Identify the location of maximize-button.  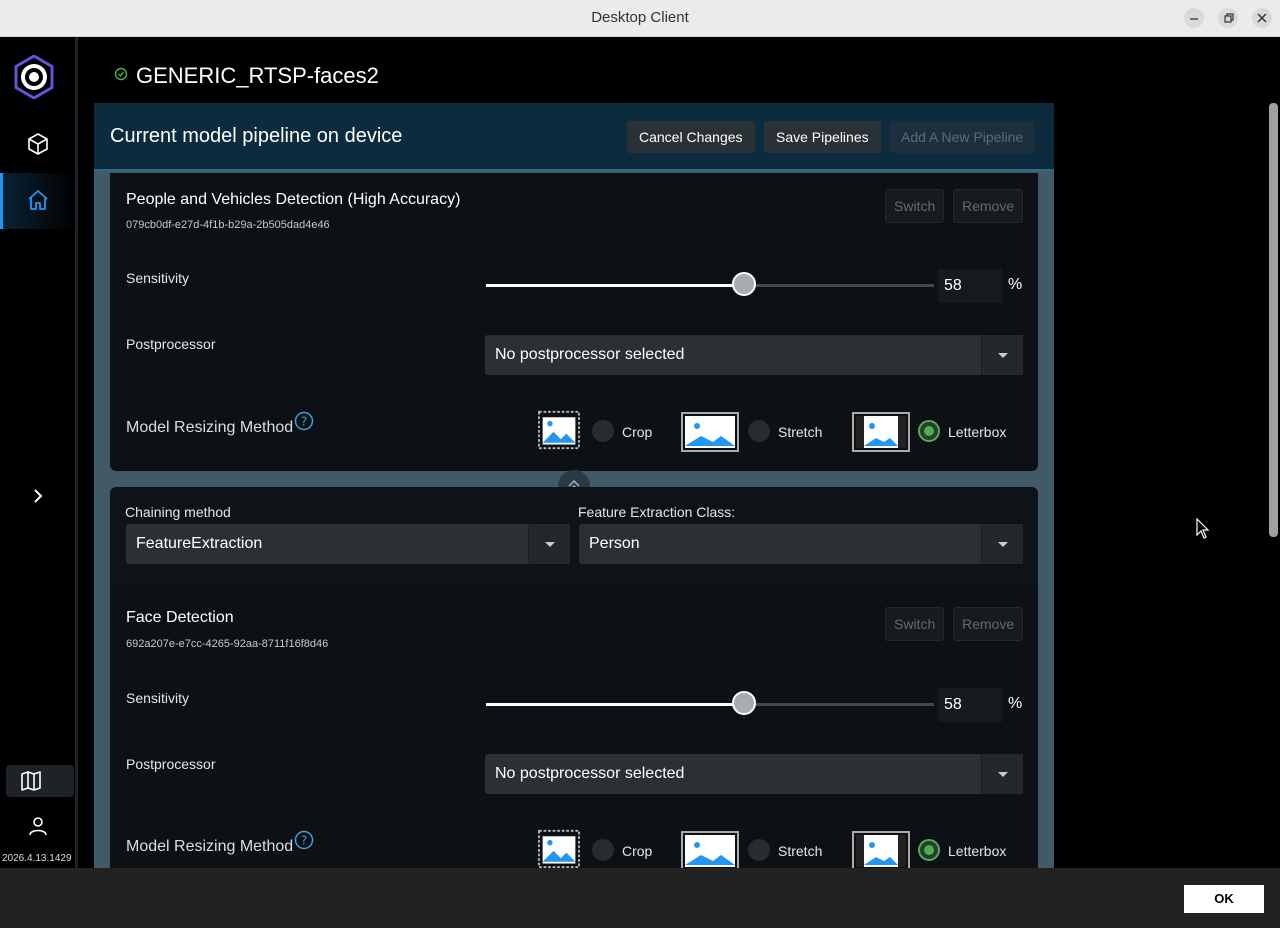
(1228, 18).